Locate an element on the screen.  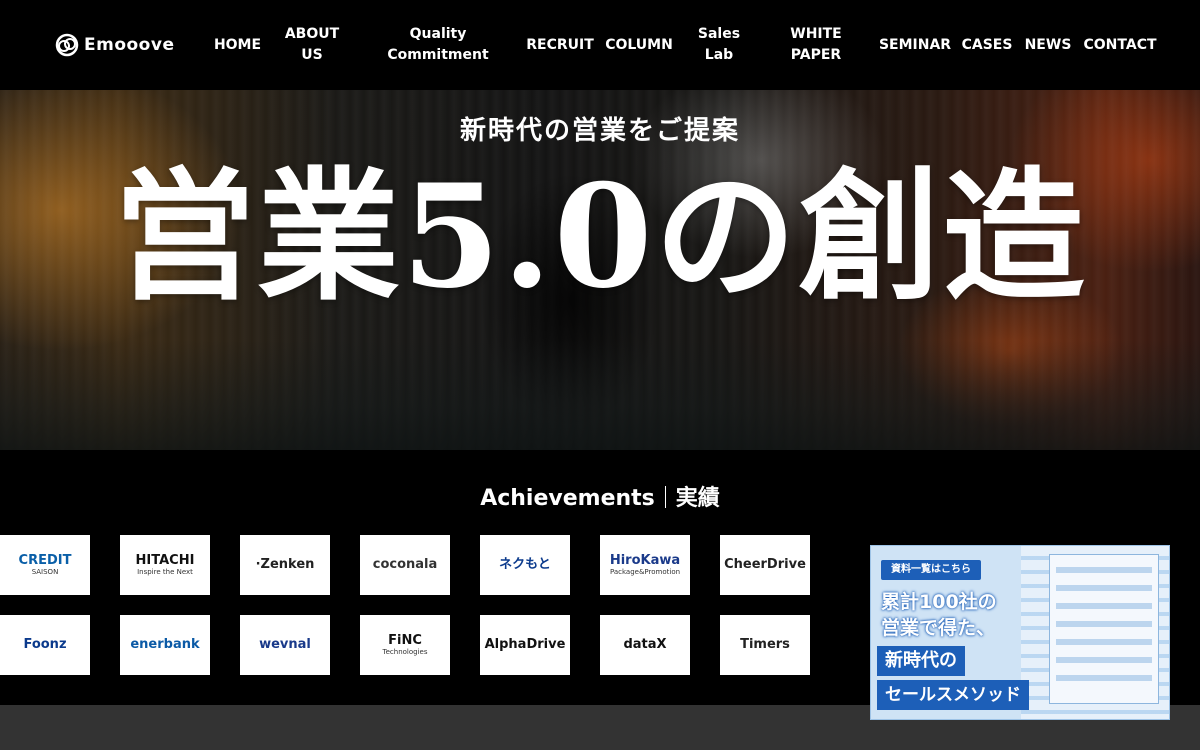
client-logo-name: dataX is located at coordinates (645, 644).